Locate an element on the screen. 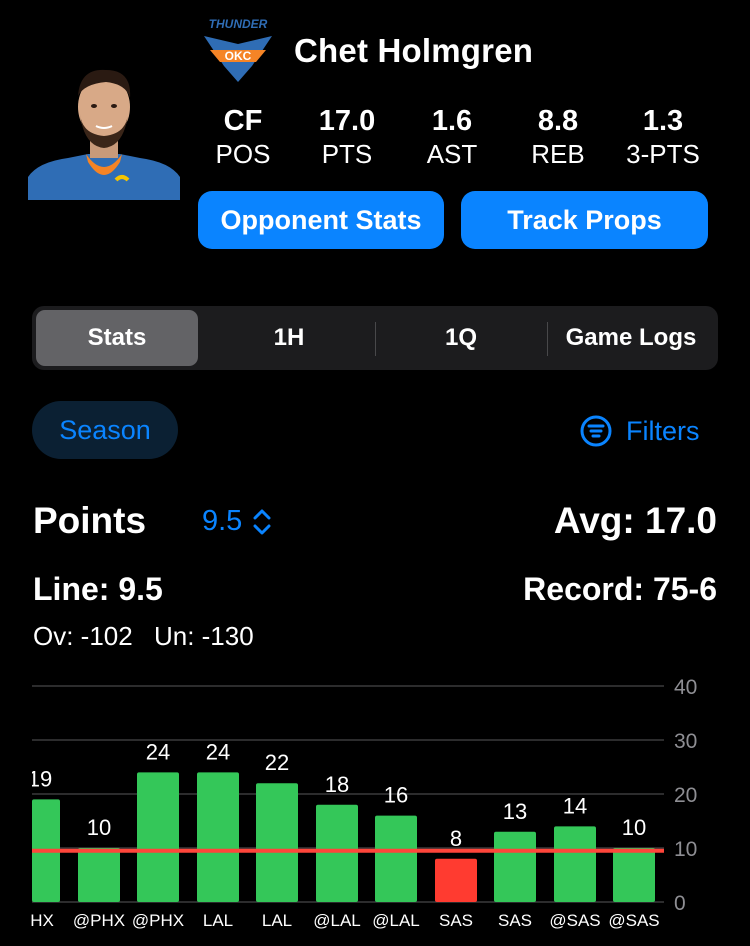 The height and width of the screenshot is (946, 750). tab-stats: Stats is located at coordinates (117, 338).